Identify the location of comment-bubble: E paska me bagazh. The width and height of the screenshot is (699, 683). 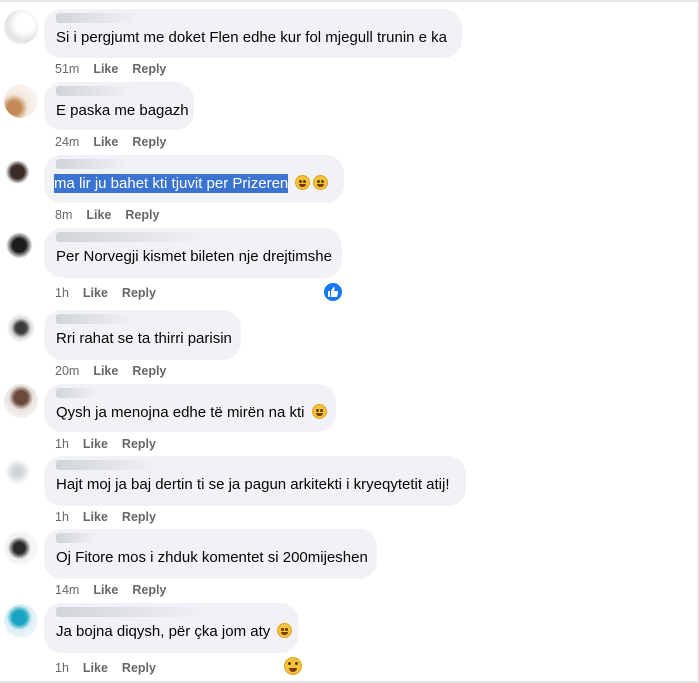
(119, 106).